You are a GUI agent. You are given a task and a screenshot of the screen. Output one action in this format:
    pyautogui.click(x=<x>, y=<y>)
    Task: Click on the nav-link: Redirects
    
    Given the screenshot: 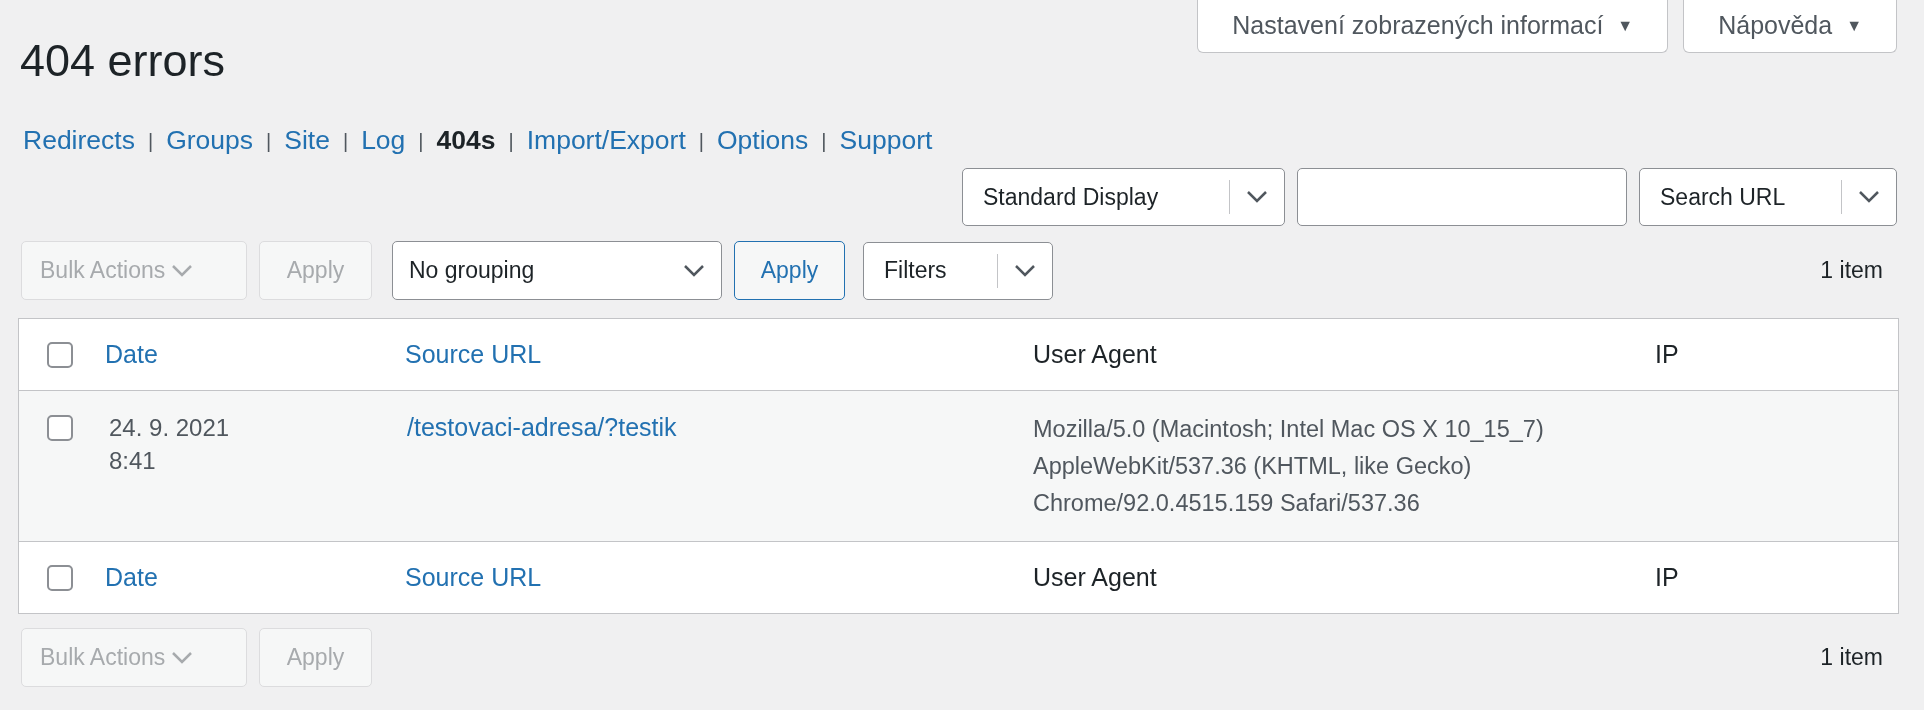 What is the action you would take?
    pyautogui.click(x=79, y=141)
    